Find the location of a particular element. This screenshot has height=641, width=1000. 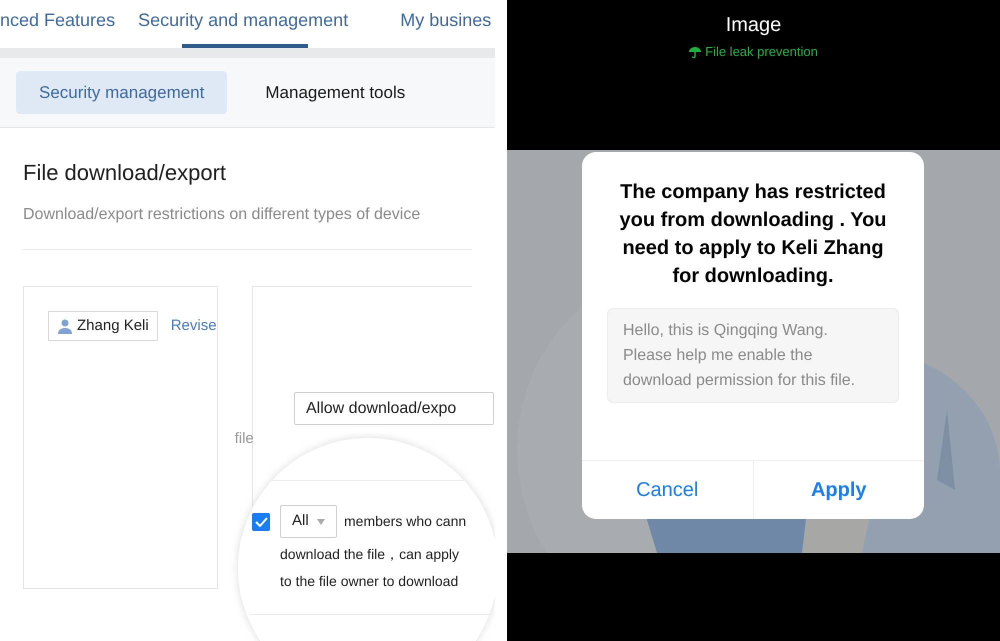

member-name: Zhang Keli is located at coordinates (113, 326).